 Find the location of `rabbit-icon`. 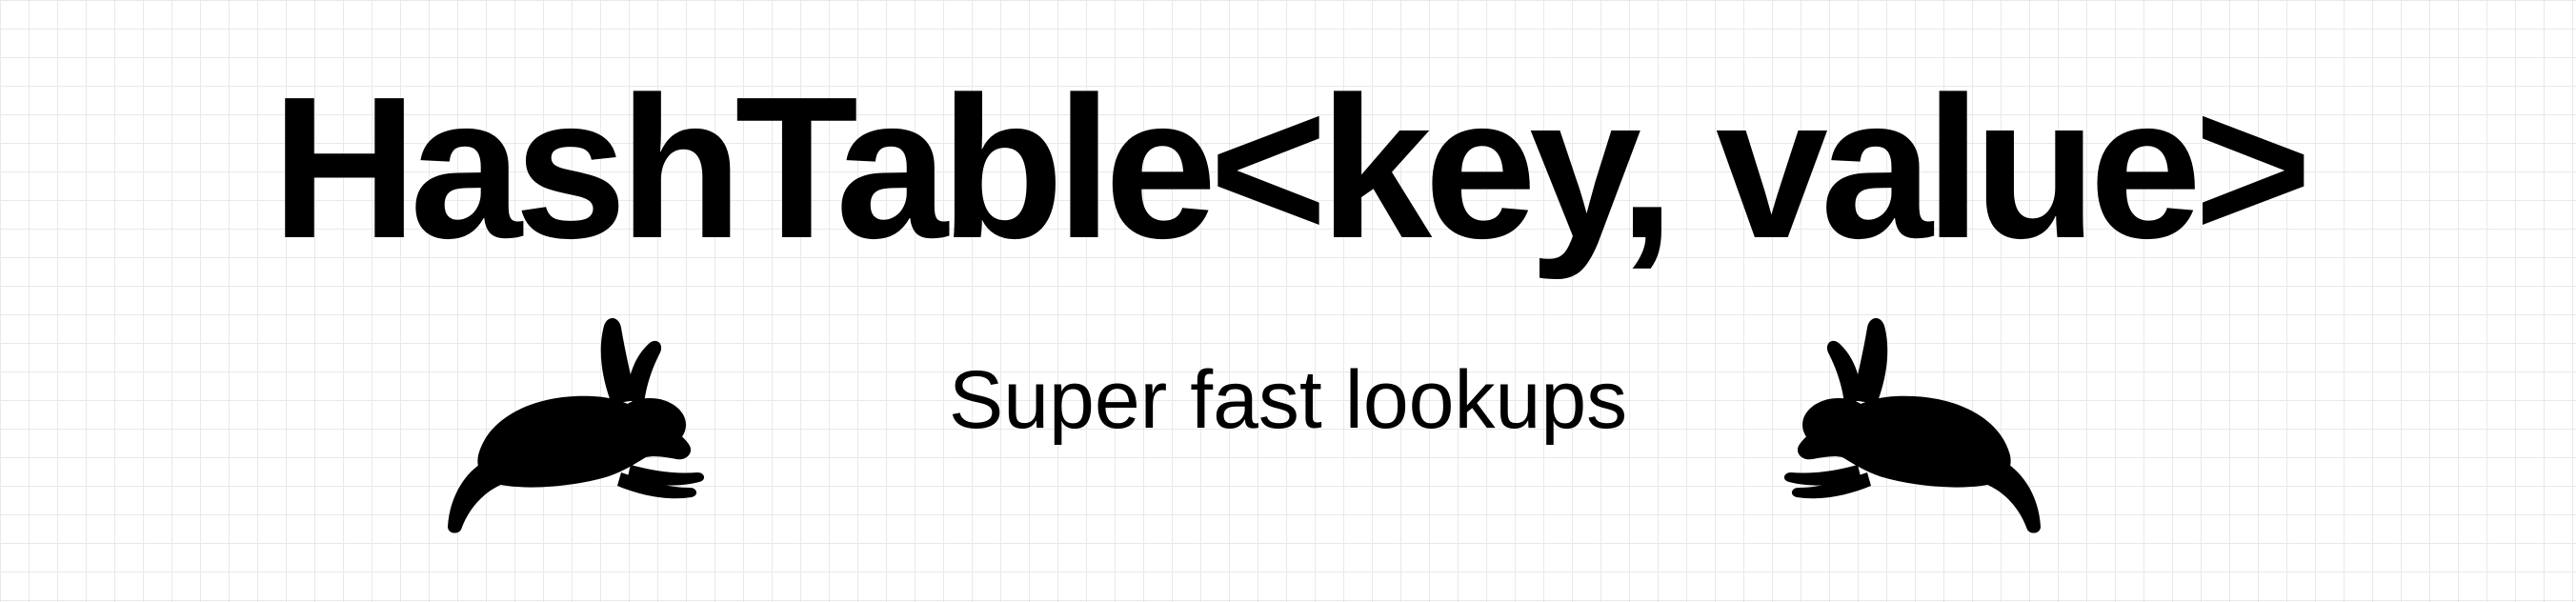

rabbit-icon is located at coordinates (1915, 424).